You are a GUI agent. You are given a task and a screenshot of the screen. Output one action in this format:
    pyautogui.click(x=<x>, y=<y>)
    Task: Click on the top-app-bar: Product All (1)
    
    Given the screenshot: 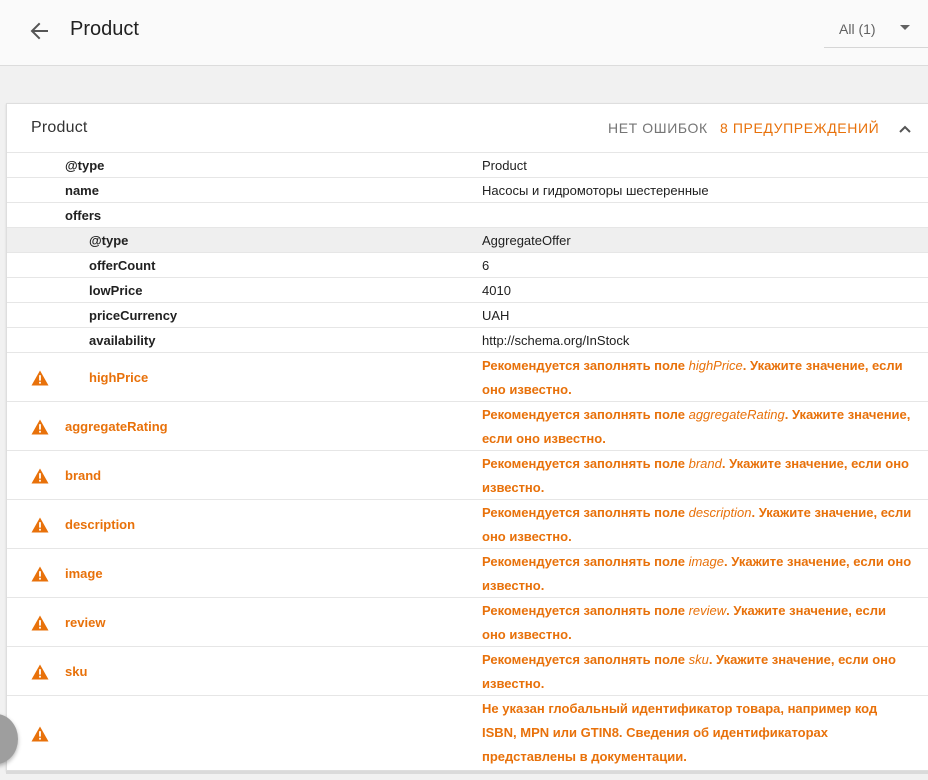 What is the action you would take?
    pyautogui.click(x=464, y=33)
    